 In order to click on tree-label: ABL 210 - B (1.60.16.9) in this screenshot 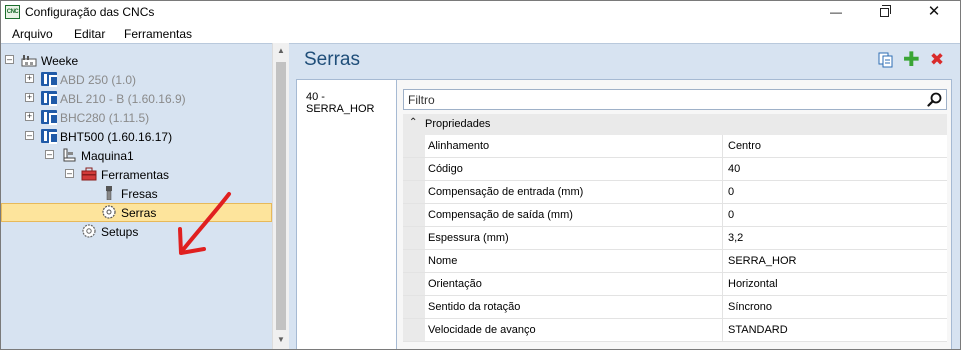, I will do `click(123, 99)`.